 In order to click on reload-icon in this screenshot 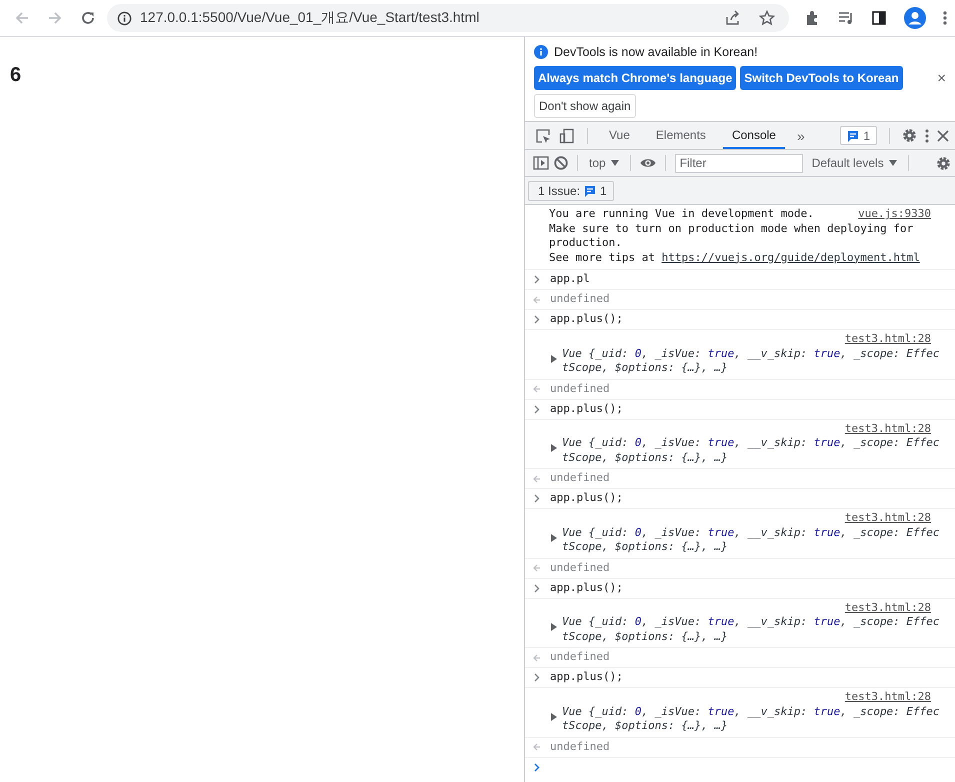, I will do `click(88, 18)`.